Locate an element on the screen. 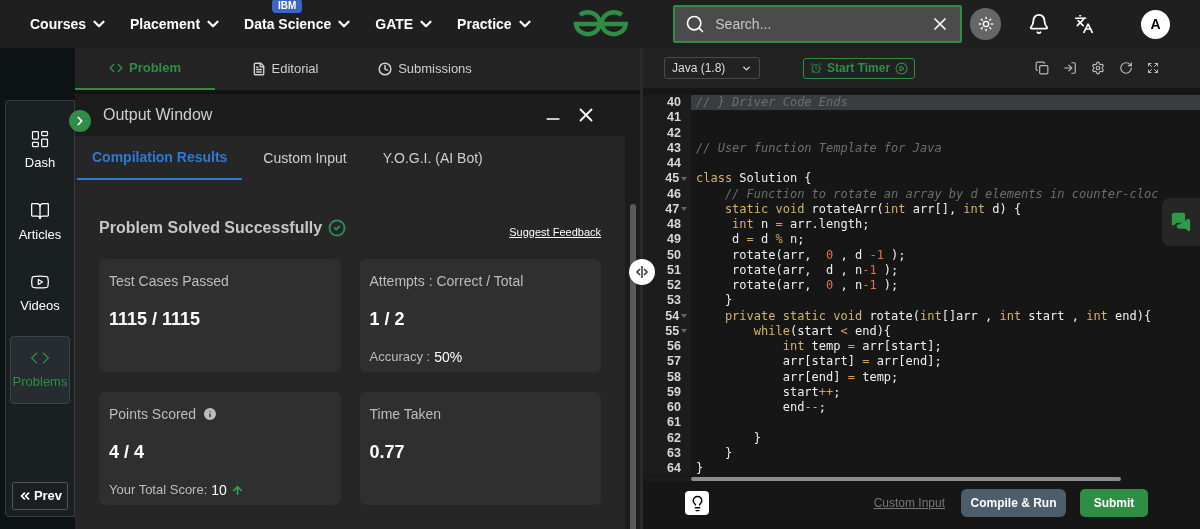 The image size is (1200, 529). dashboard-icon is located at coordinates (40, 139).